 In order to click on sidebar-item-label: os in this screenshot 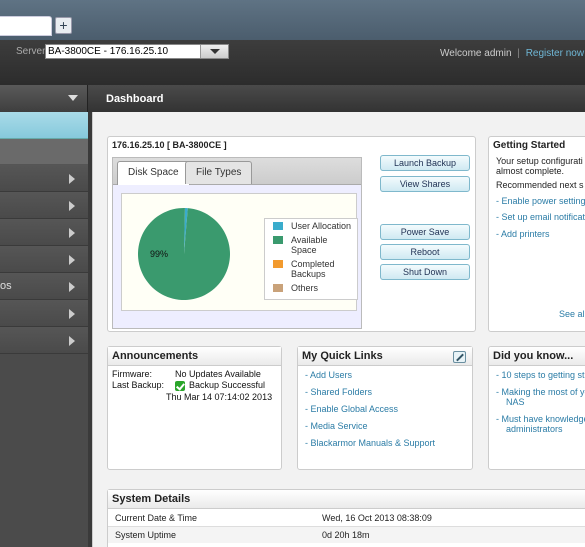, I will do `click(6, 286)`.